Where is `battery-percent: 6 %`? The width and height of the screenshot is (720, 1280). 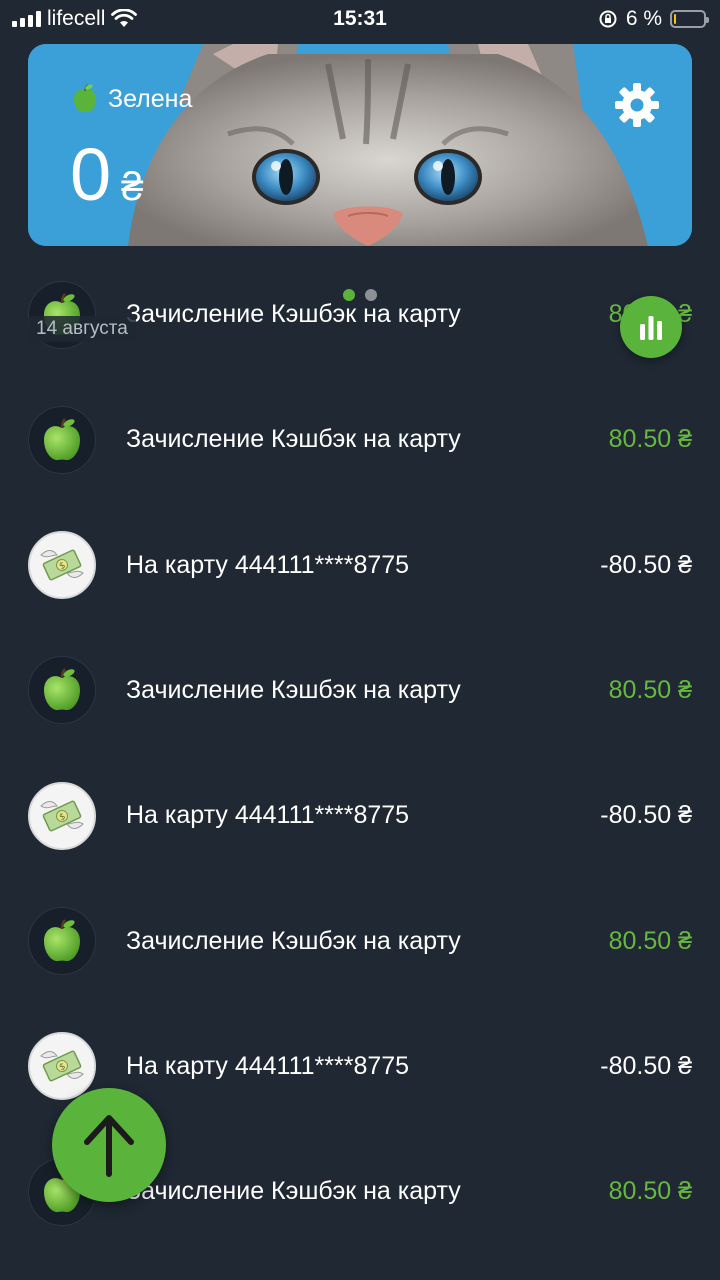 battery-percent: 6 % is located at coordinates (643, 18).